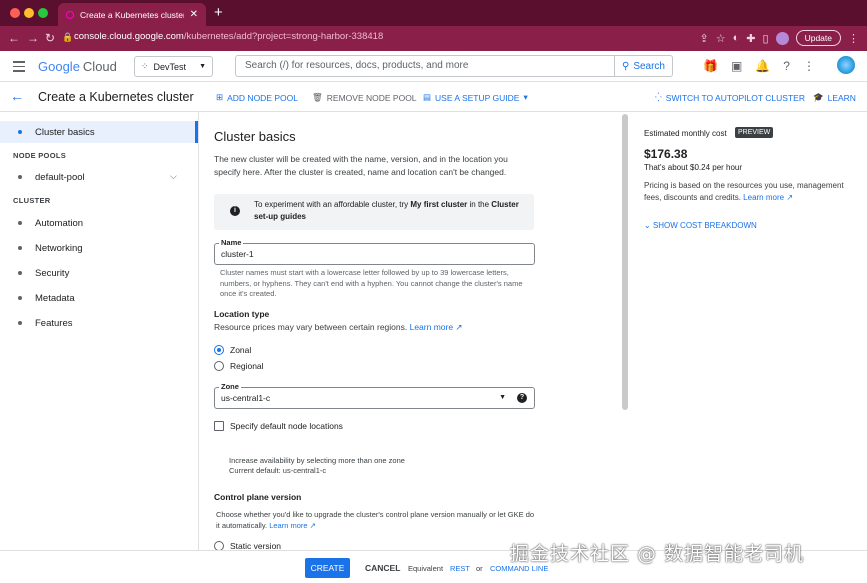 The width and height of the screenshot is (867, 583). I want to click on setup-guide-button: ▤ USE A SETUP GUIDE ▾, so click(475, 97).